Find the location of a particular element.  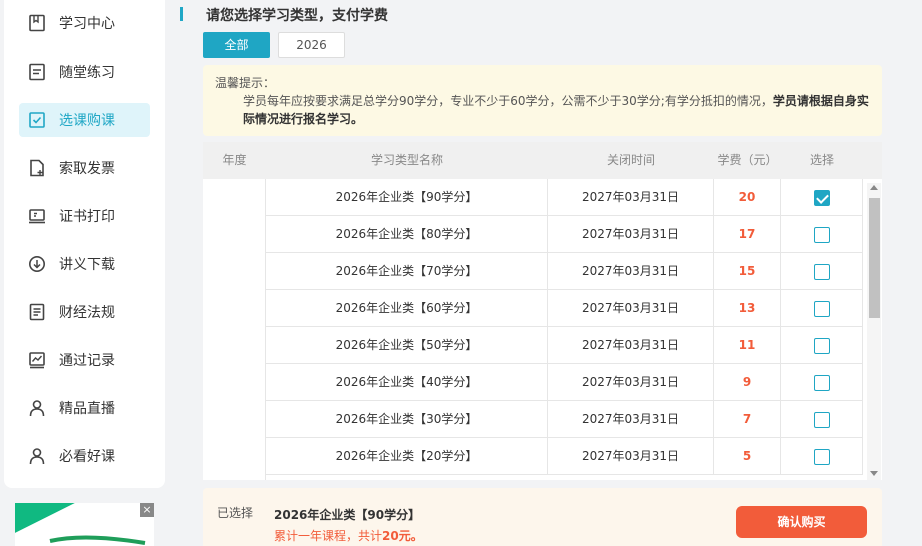

course-name: 2026年企业类【20学分】 is located at coordinates (407, 456).